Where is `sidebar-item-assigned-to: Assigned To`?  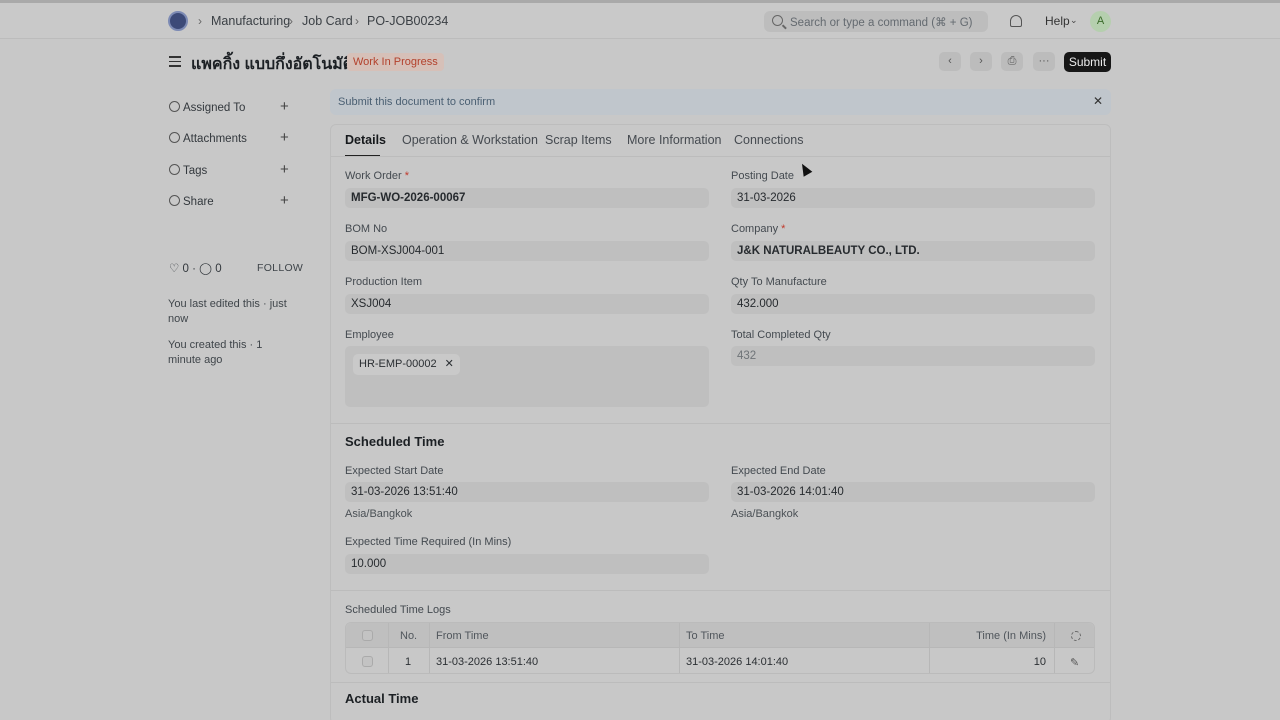 sidebar-item-assigned-to: Assigned To is located at coordinates (207, 107).